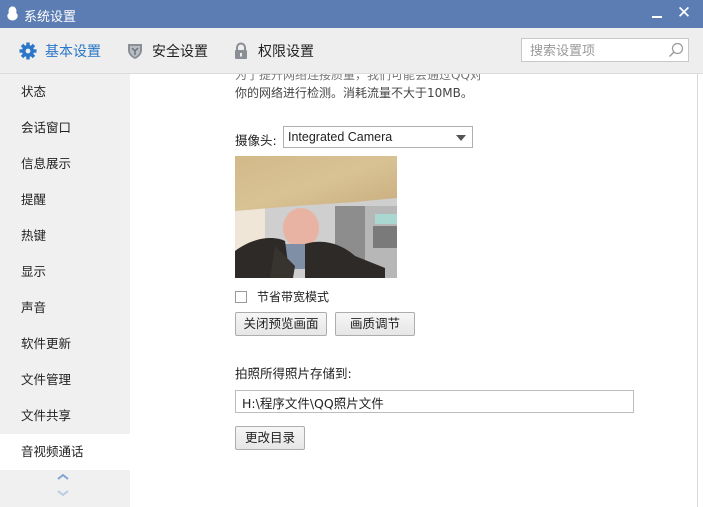 This screenshot has width=703, height=507. I want to click on tab-permission-settings: 权限设置, so click(273, 51).